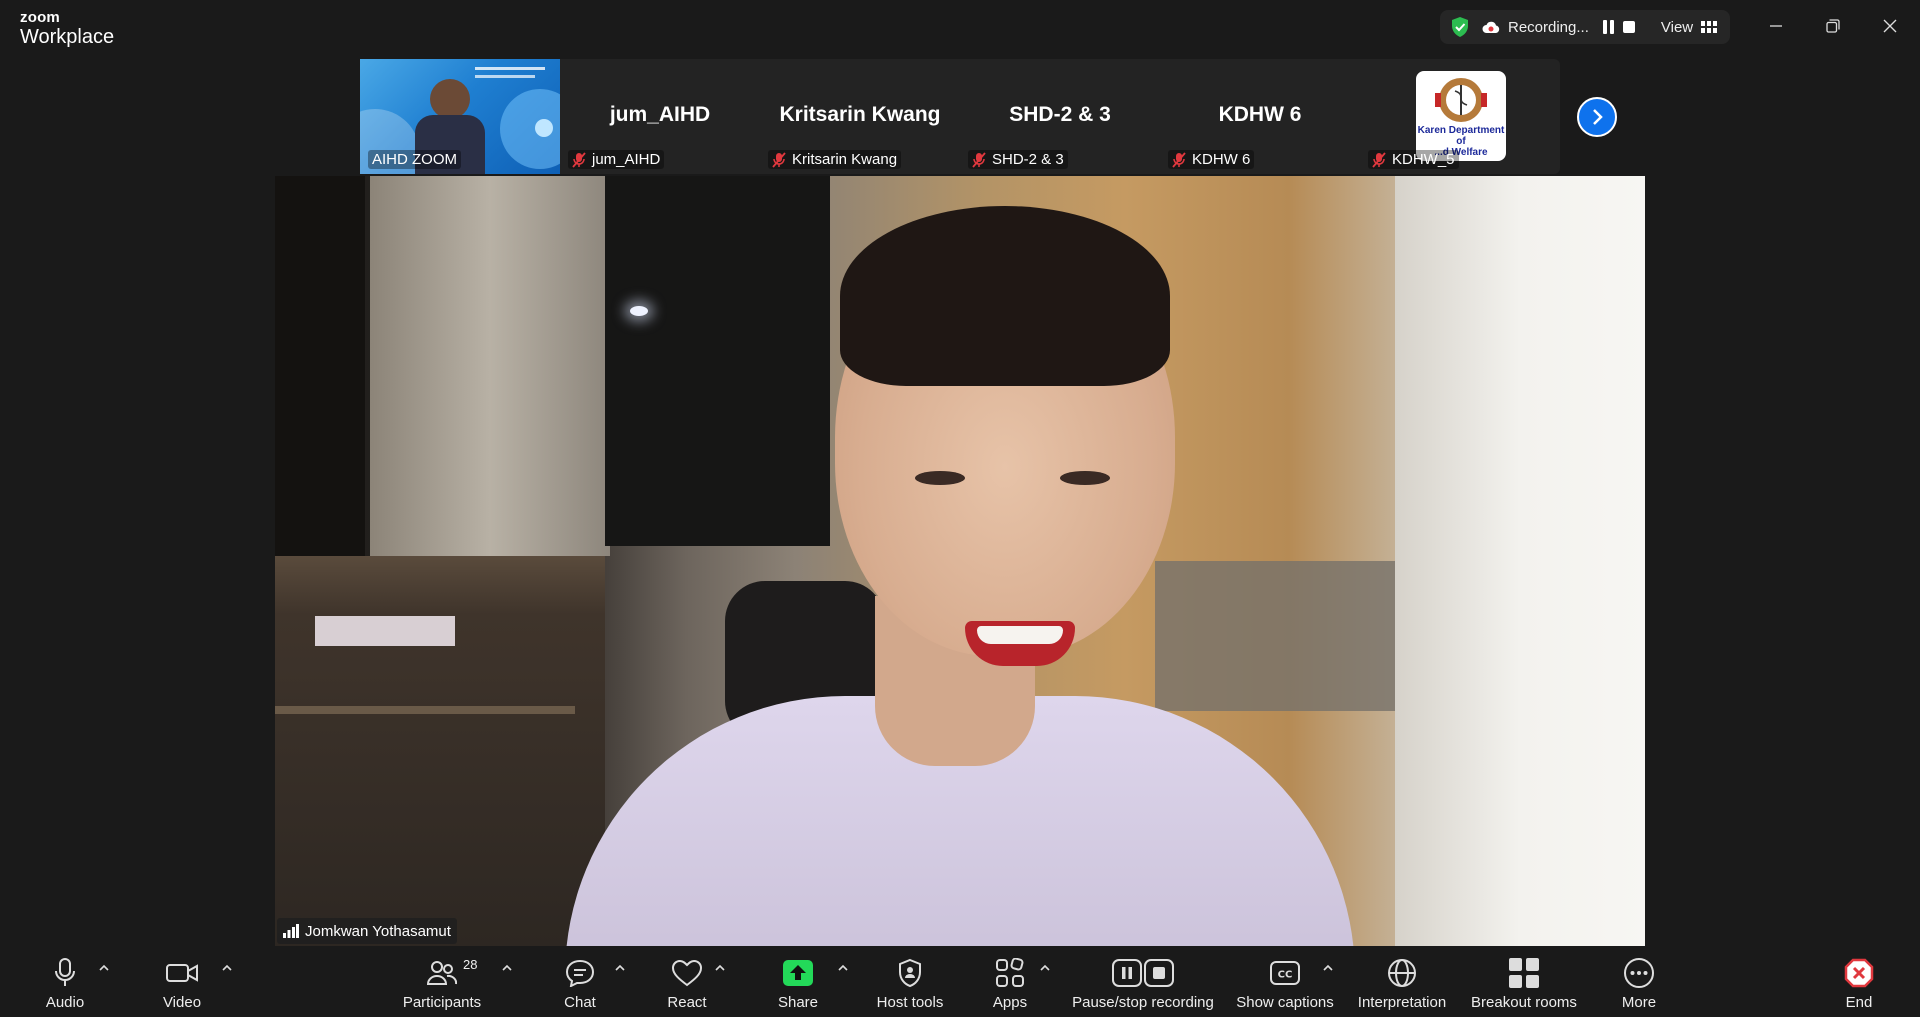  Describe the element at coordinates (1524, 1002) in the screenshot. I see `breakout-rooms-label: Breakout rooms` at that location.